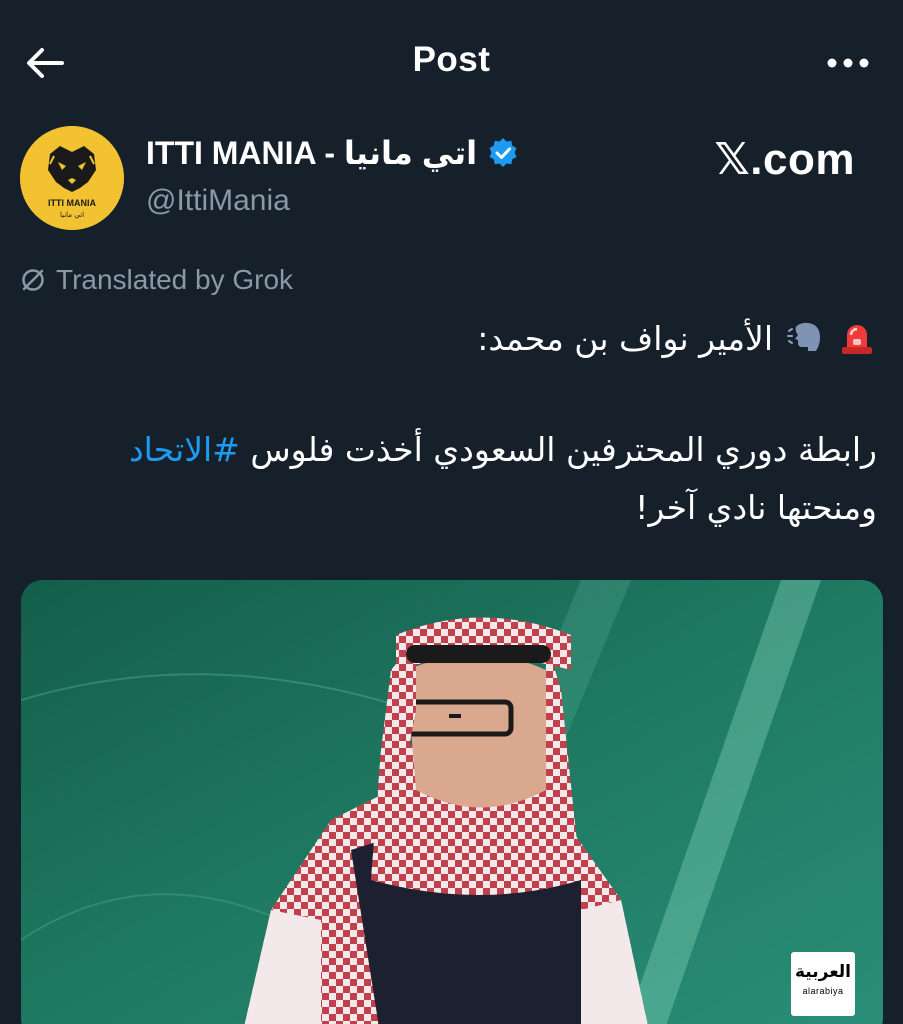  Describe the element at coordinates (503, 152) in the screenshot. I see `verified-badge-icon` at that location.